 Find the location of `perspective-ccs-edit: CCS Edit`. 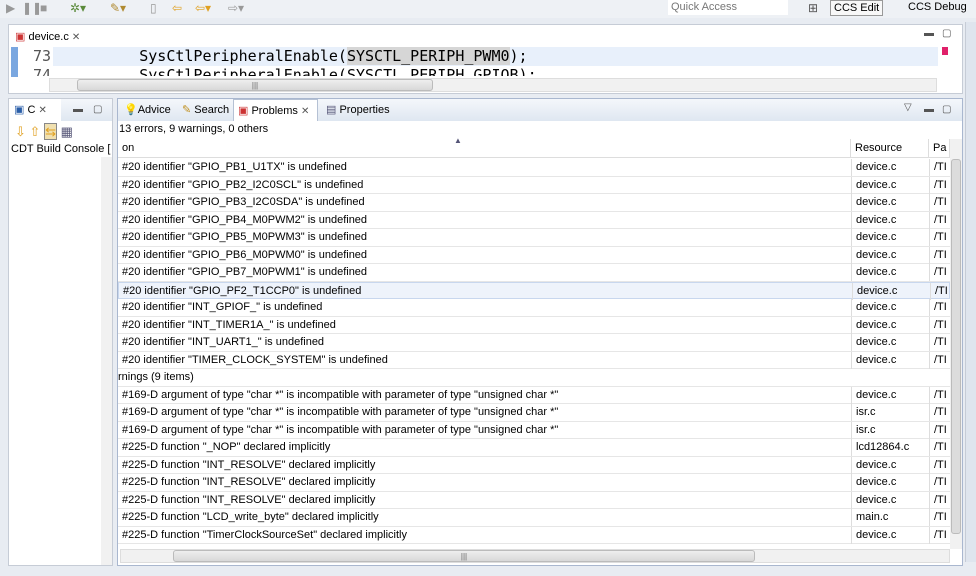

perspective-ccs-edit: CCS Edit is located at coordinates (857, 8).